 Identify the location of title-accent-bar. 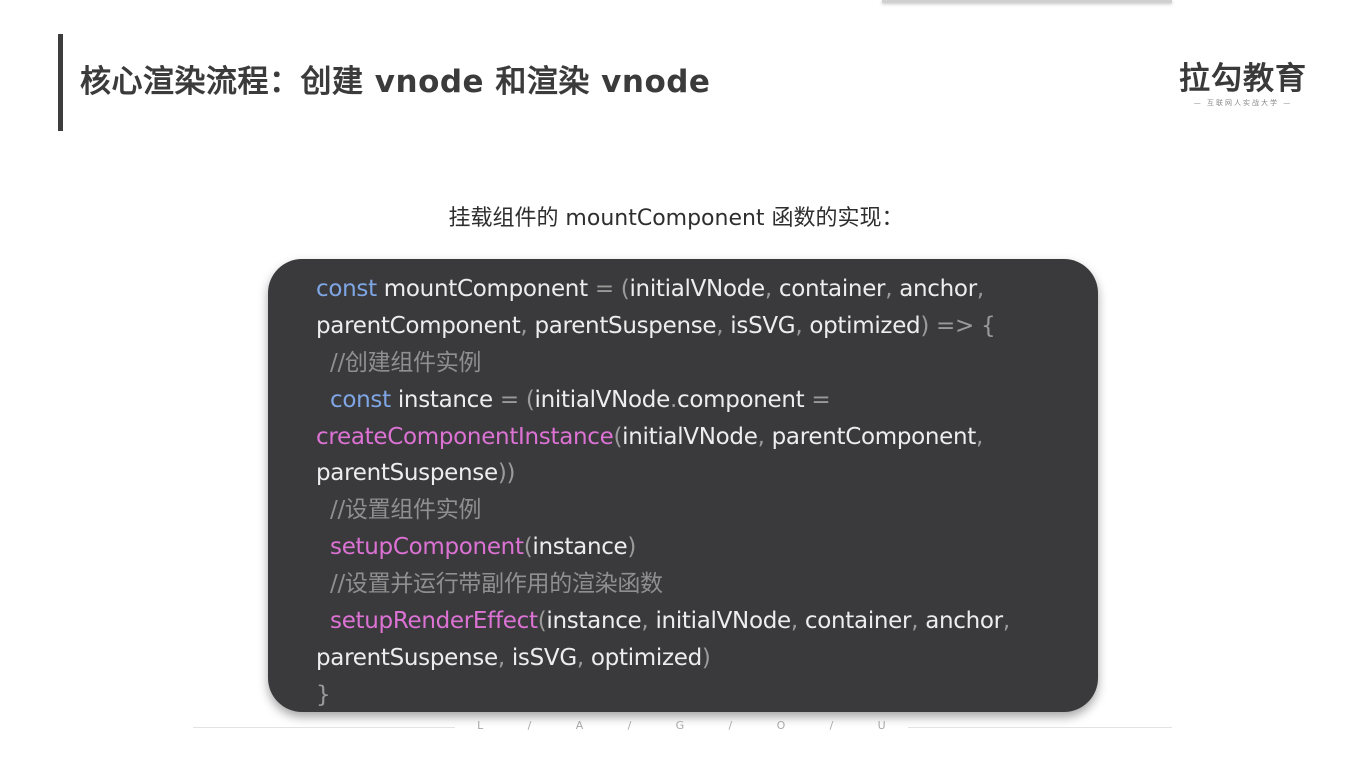
(60, 82).